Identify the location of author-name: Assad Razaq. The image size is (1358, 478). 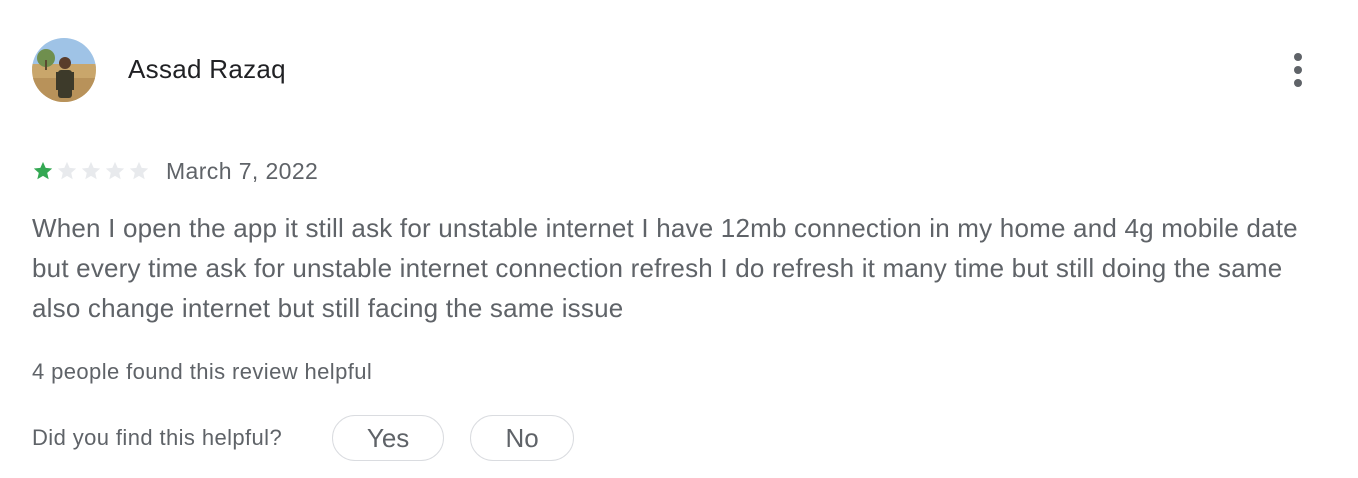
(207, 69).